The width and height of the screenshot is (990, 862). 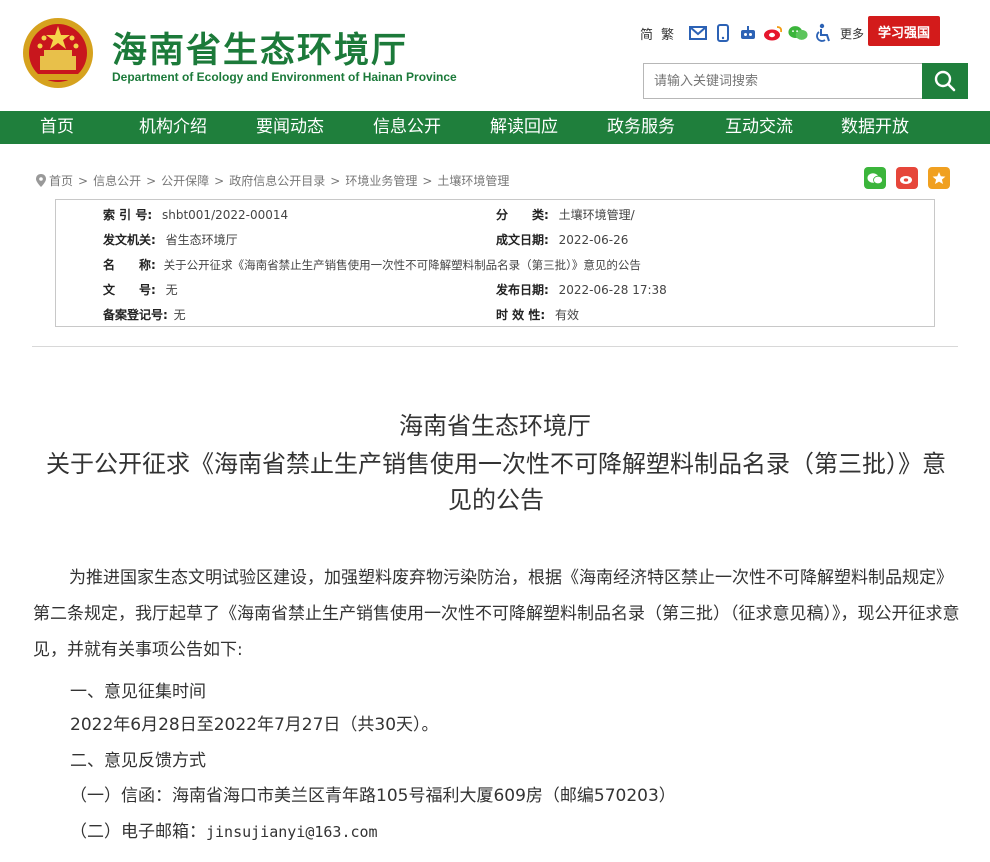 I want to click on info-index-label: 索 引 号:, so click(x=128, y=215).